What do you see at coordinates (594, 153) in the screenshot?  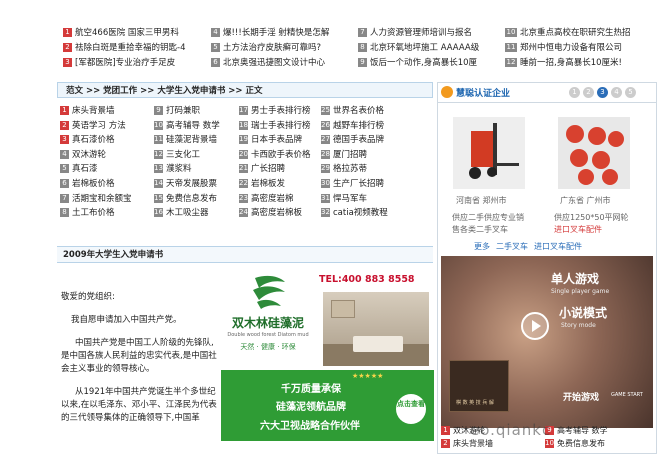 I see `product-image-wheels` at bounding box center [594, 153].